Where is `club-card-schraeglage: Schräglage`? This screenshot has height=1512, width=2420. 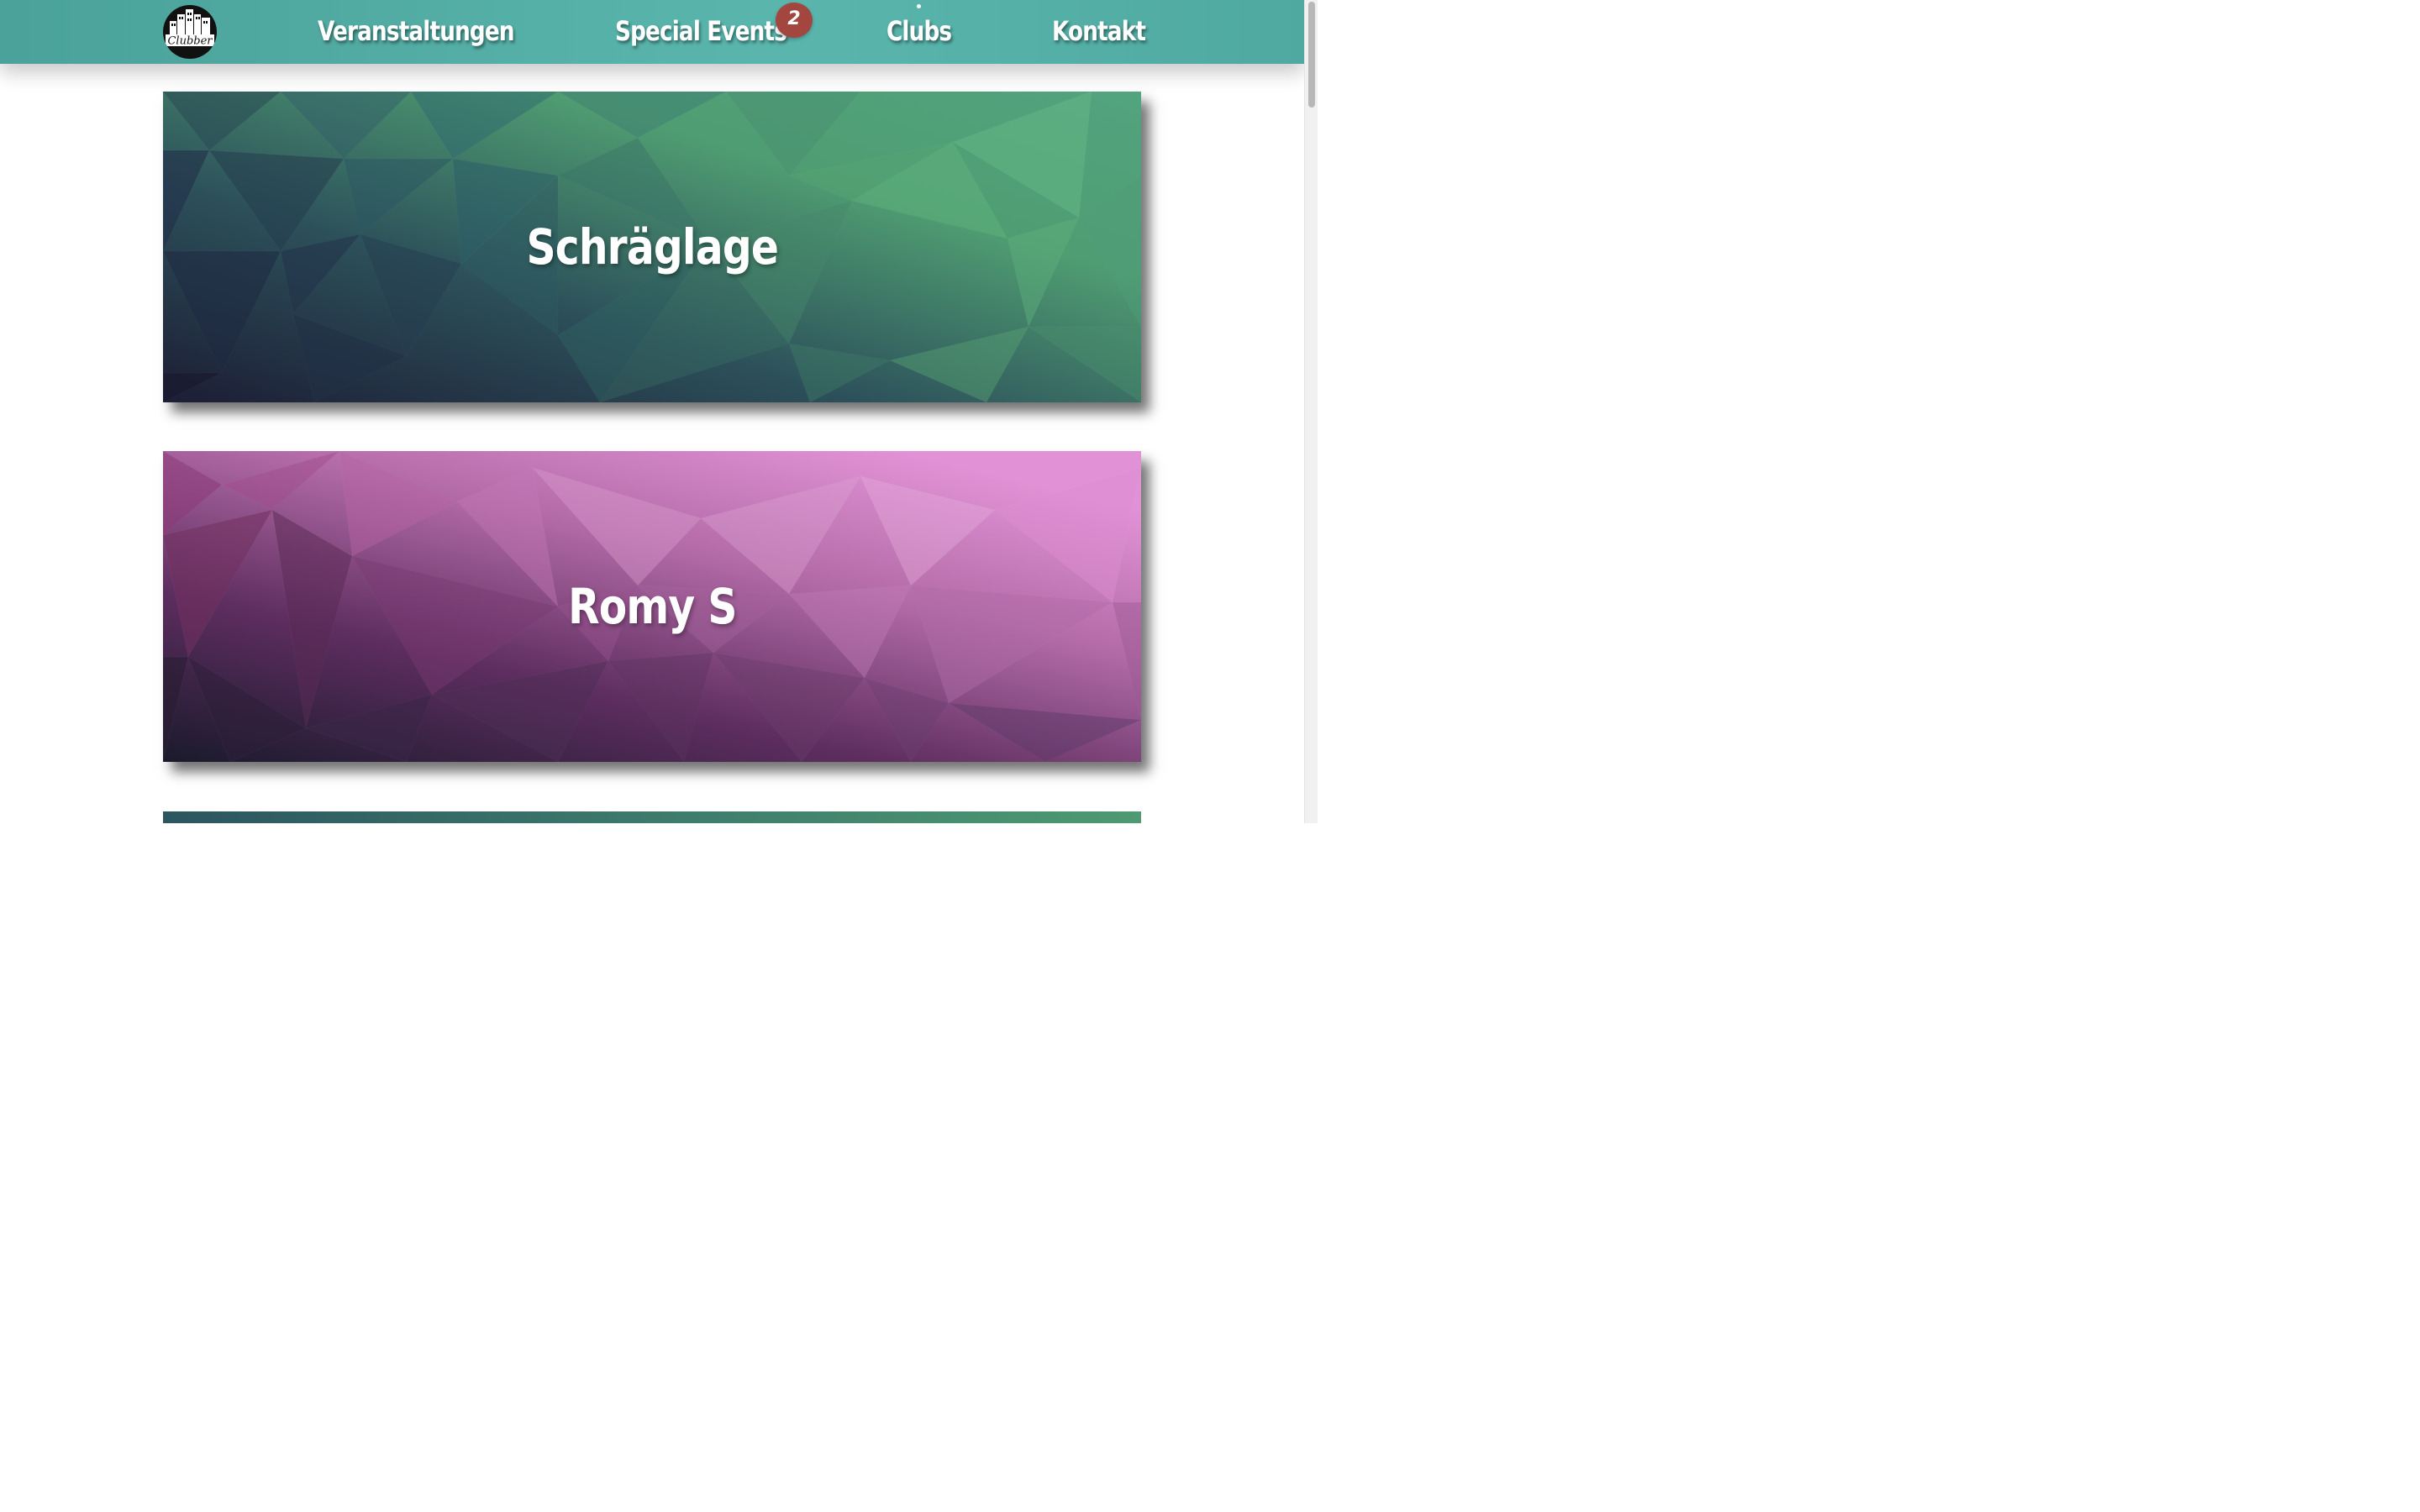 club-card-schraeglage: Schräglage is located at coordinates (652, 247).